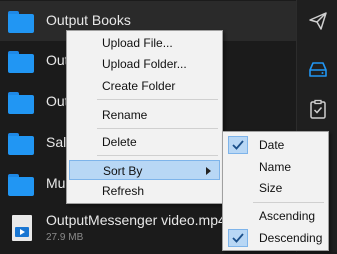  I want to click on menu-item-create-folder: Create Folder, so click(144, 86).